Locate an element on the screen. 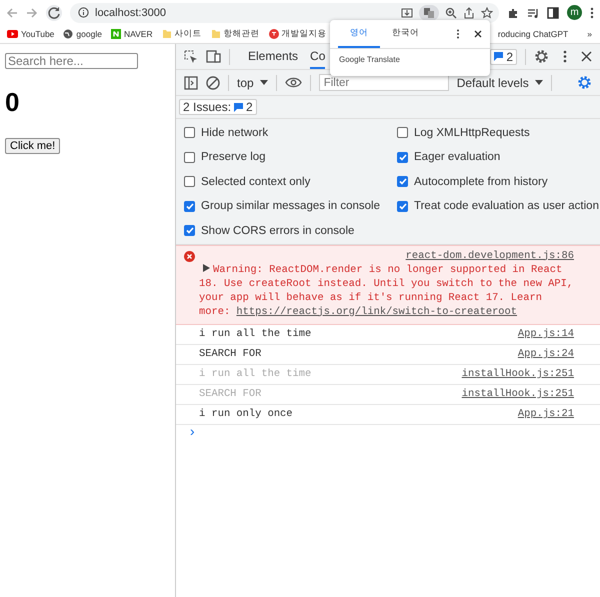 This screenshot has height=597, width=600. star-icon is located at coordinates (487, 12).